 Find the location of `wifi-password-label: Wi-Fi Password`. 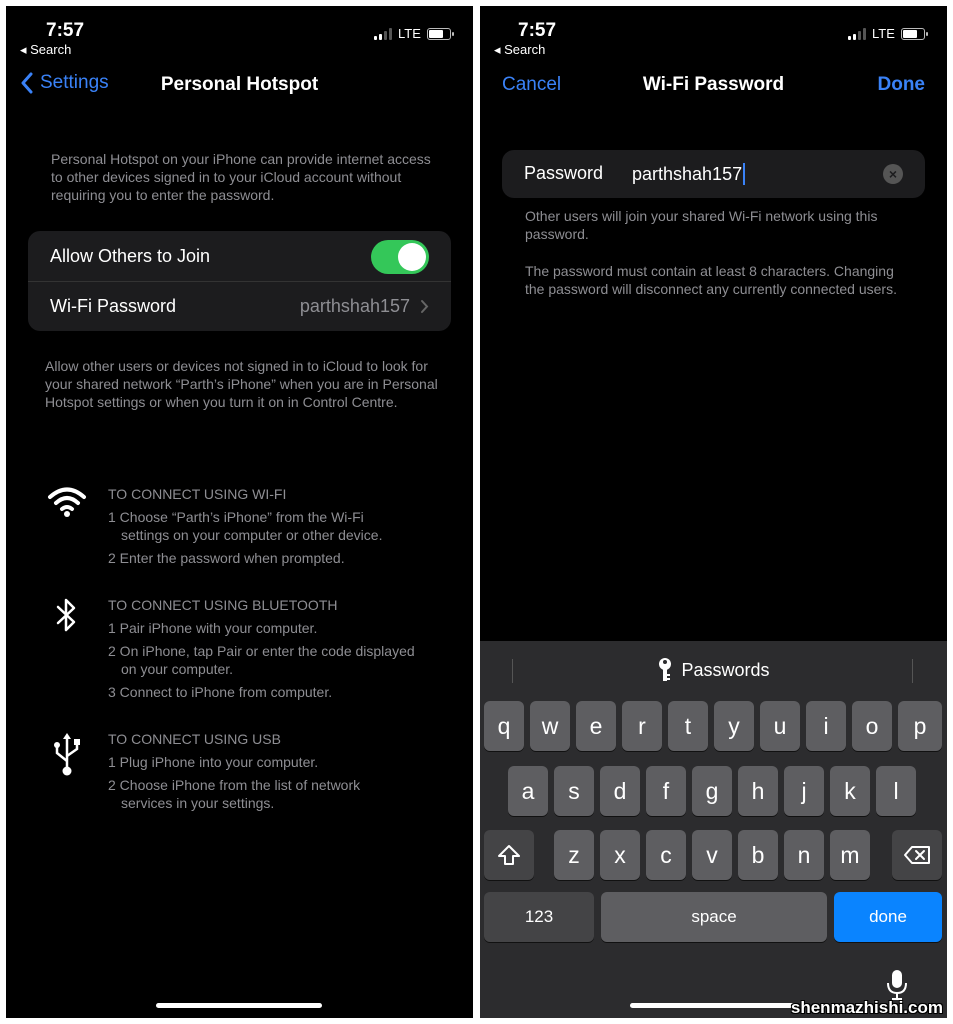

wifi-password-label: Wi-Fi Password is located at coordinates (113, 306).